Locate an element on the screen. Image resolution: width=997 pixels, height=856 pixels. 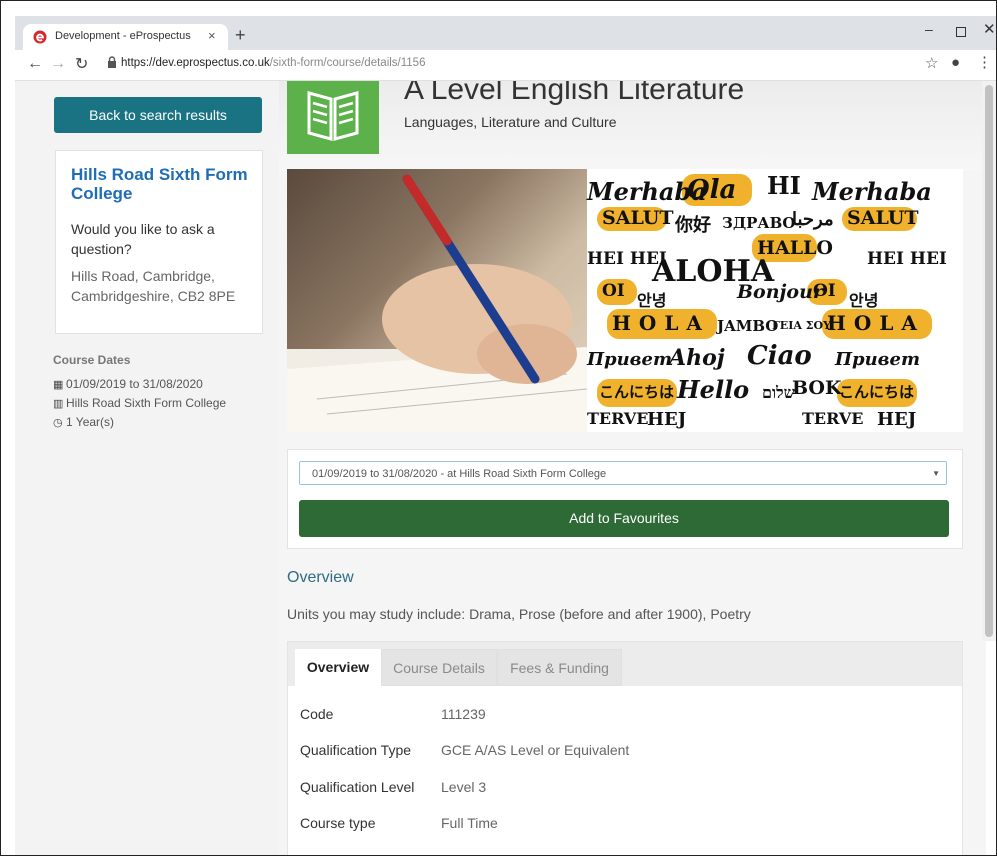
add-to-favourites-button: Add to Favourites is located at coordinates (624, 518).